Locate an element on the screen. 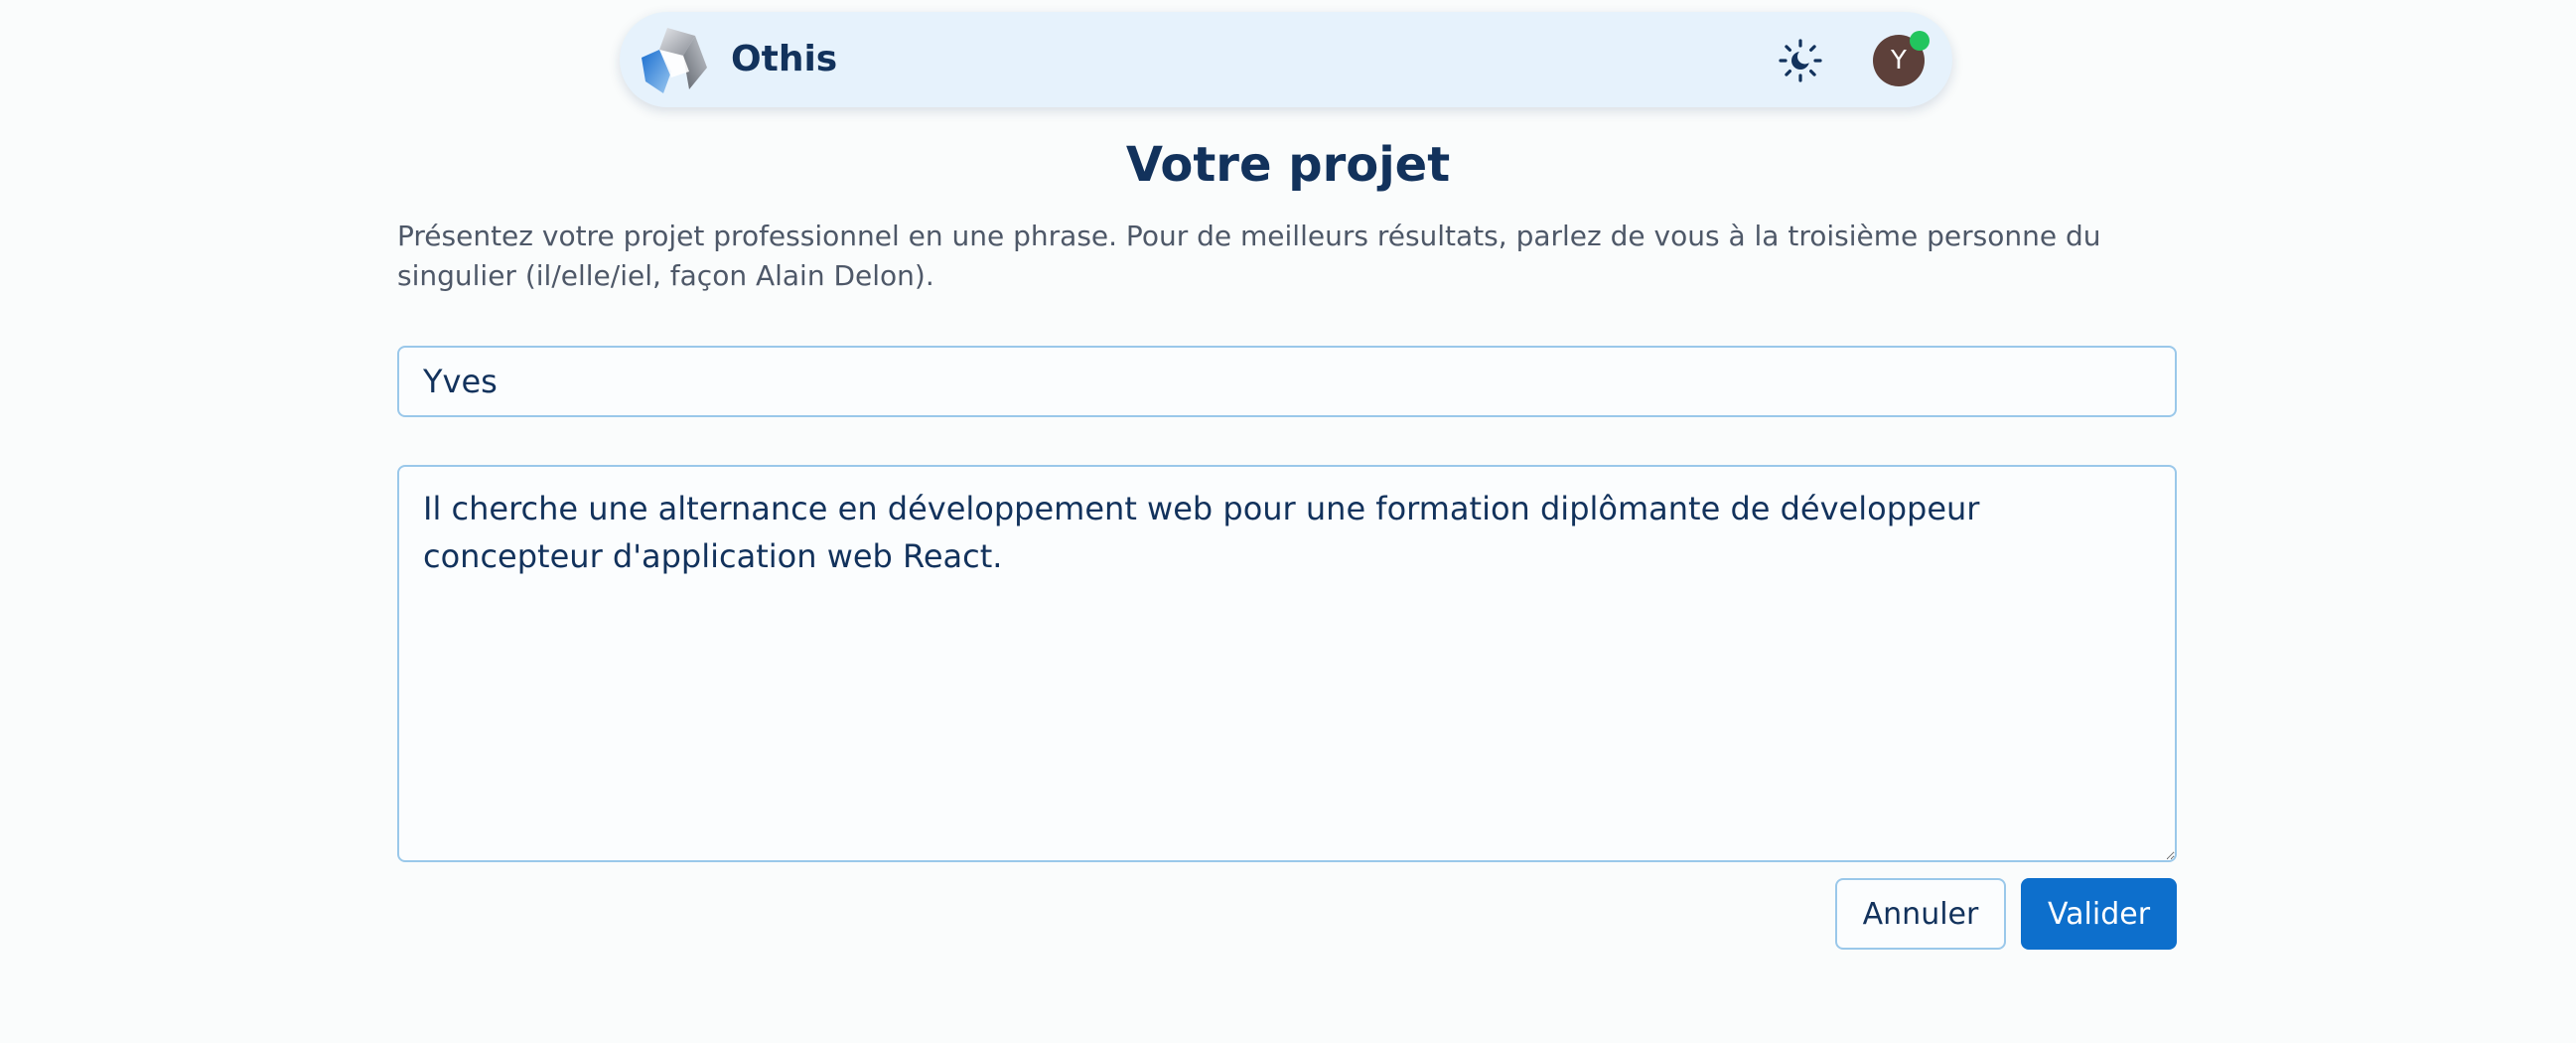  online-status-indicator is located at coordinates (1920, 41).